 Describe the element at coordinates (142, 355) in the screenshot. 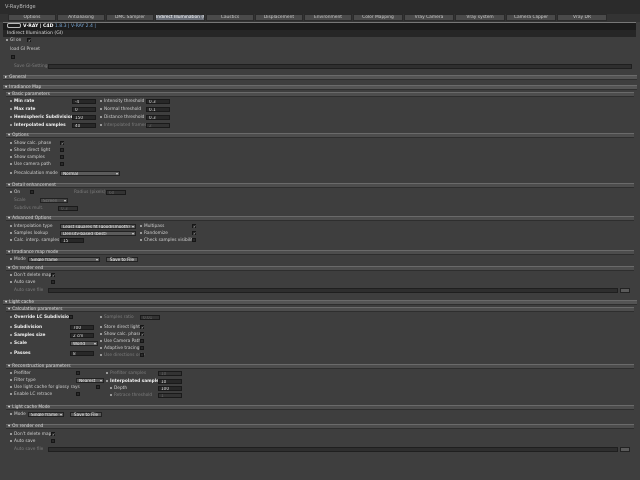

I see `directions-only-checkbox` at that location.